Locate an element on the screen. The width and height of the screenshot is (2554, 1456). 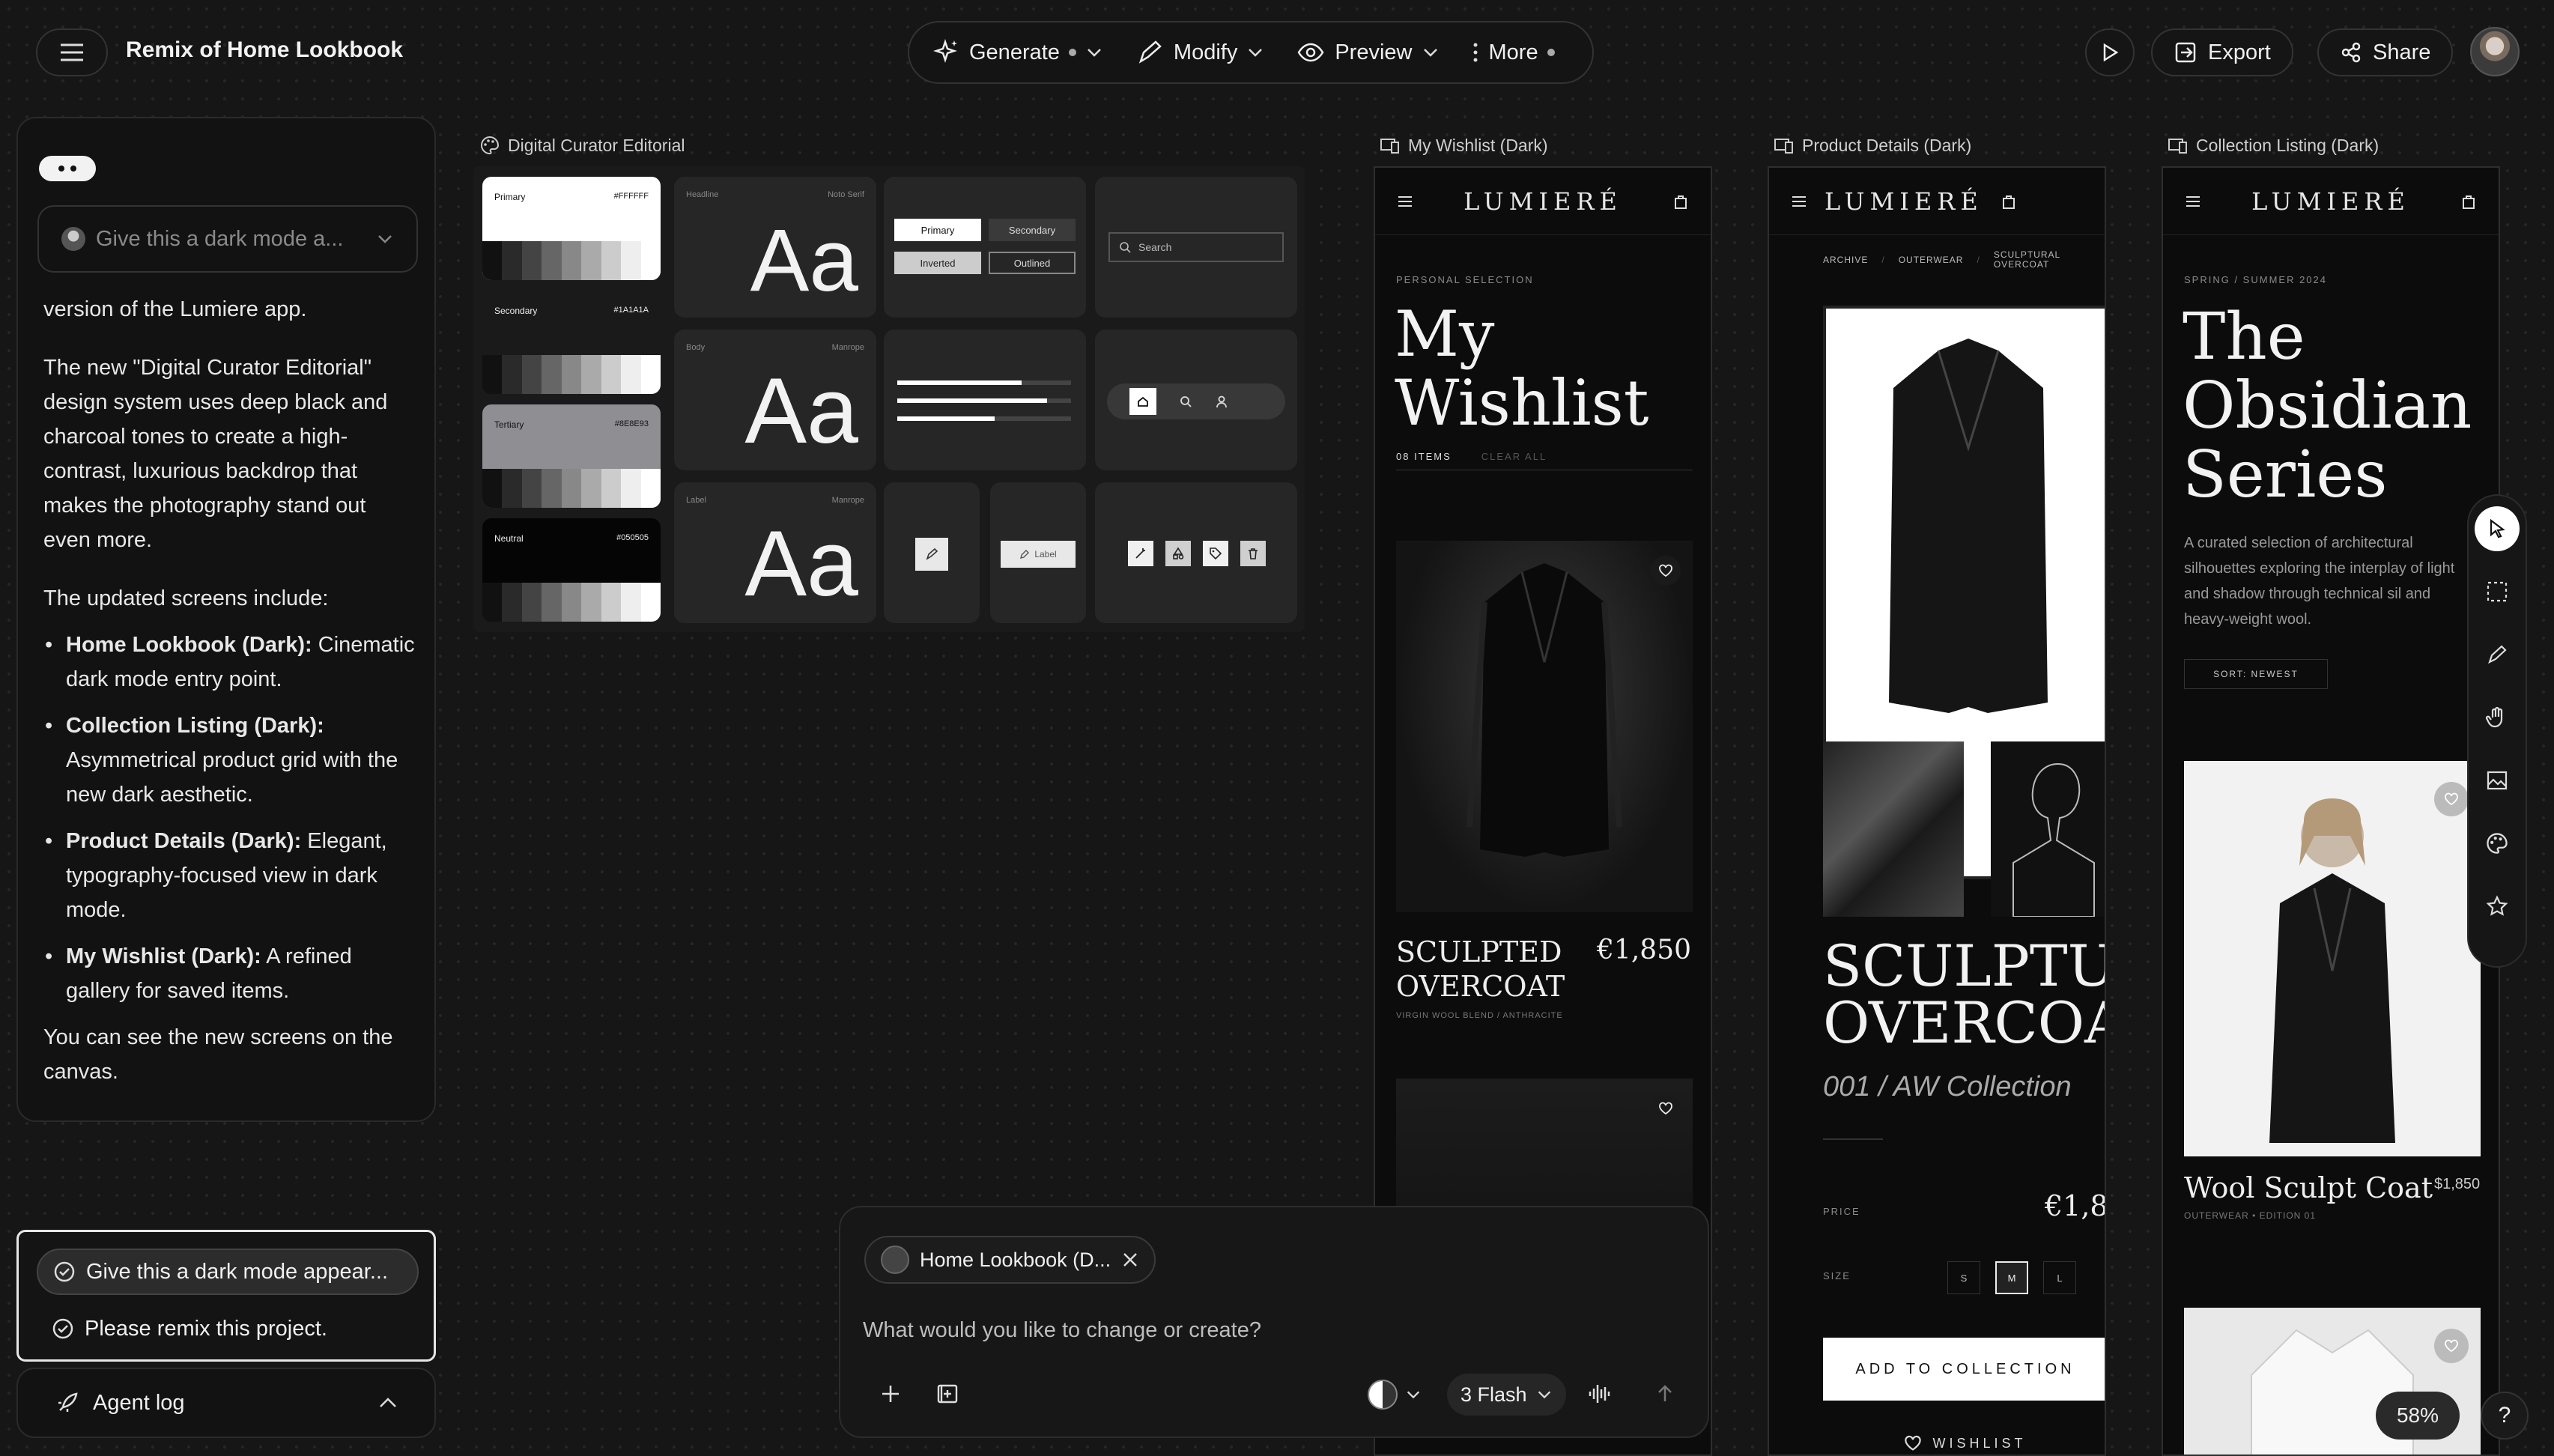
more-menu: More is located at coordinates (1513, 52).